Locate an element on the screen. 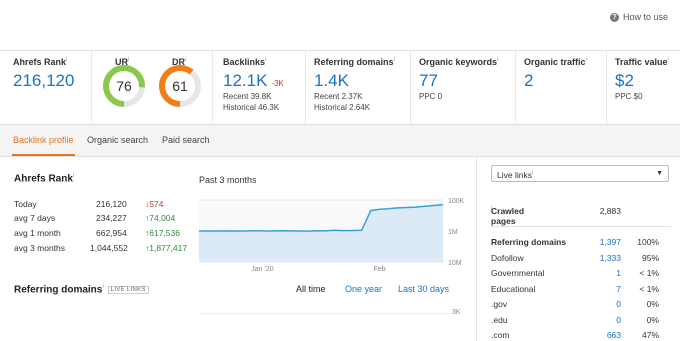 Image resolution: width=680 pixels, height=341 pixels. breakdown-count: 7 is located at coordinates (618, 289).